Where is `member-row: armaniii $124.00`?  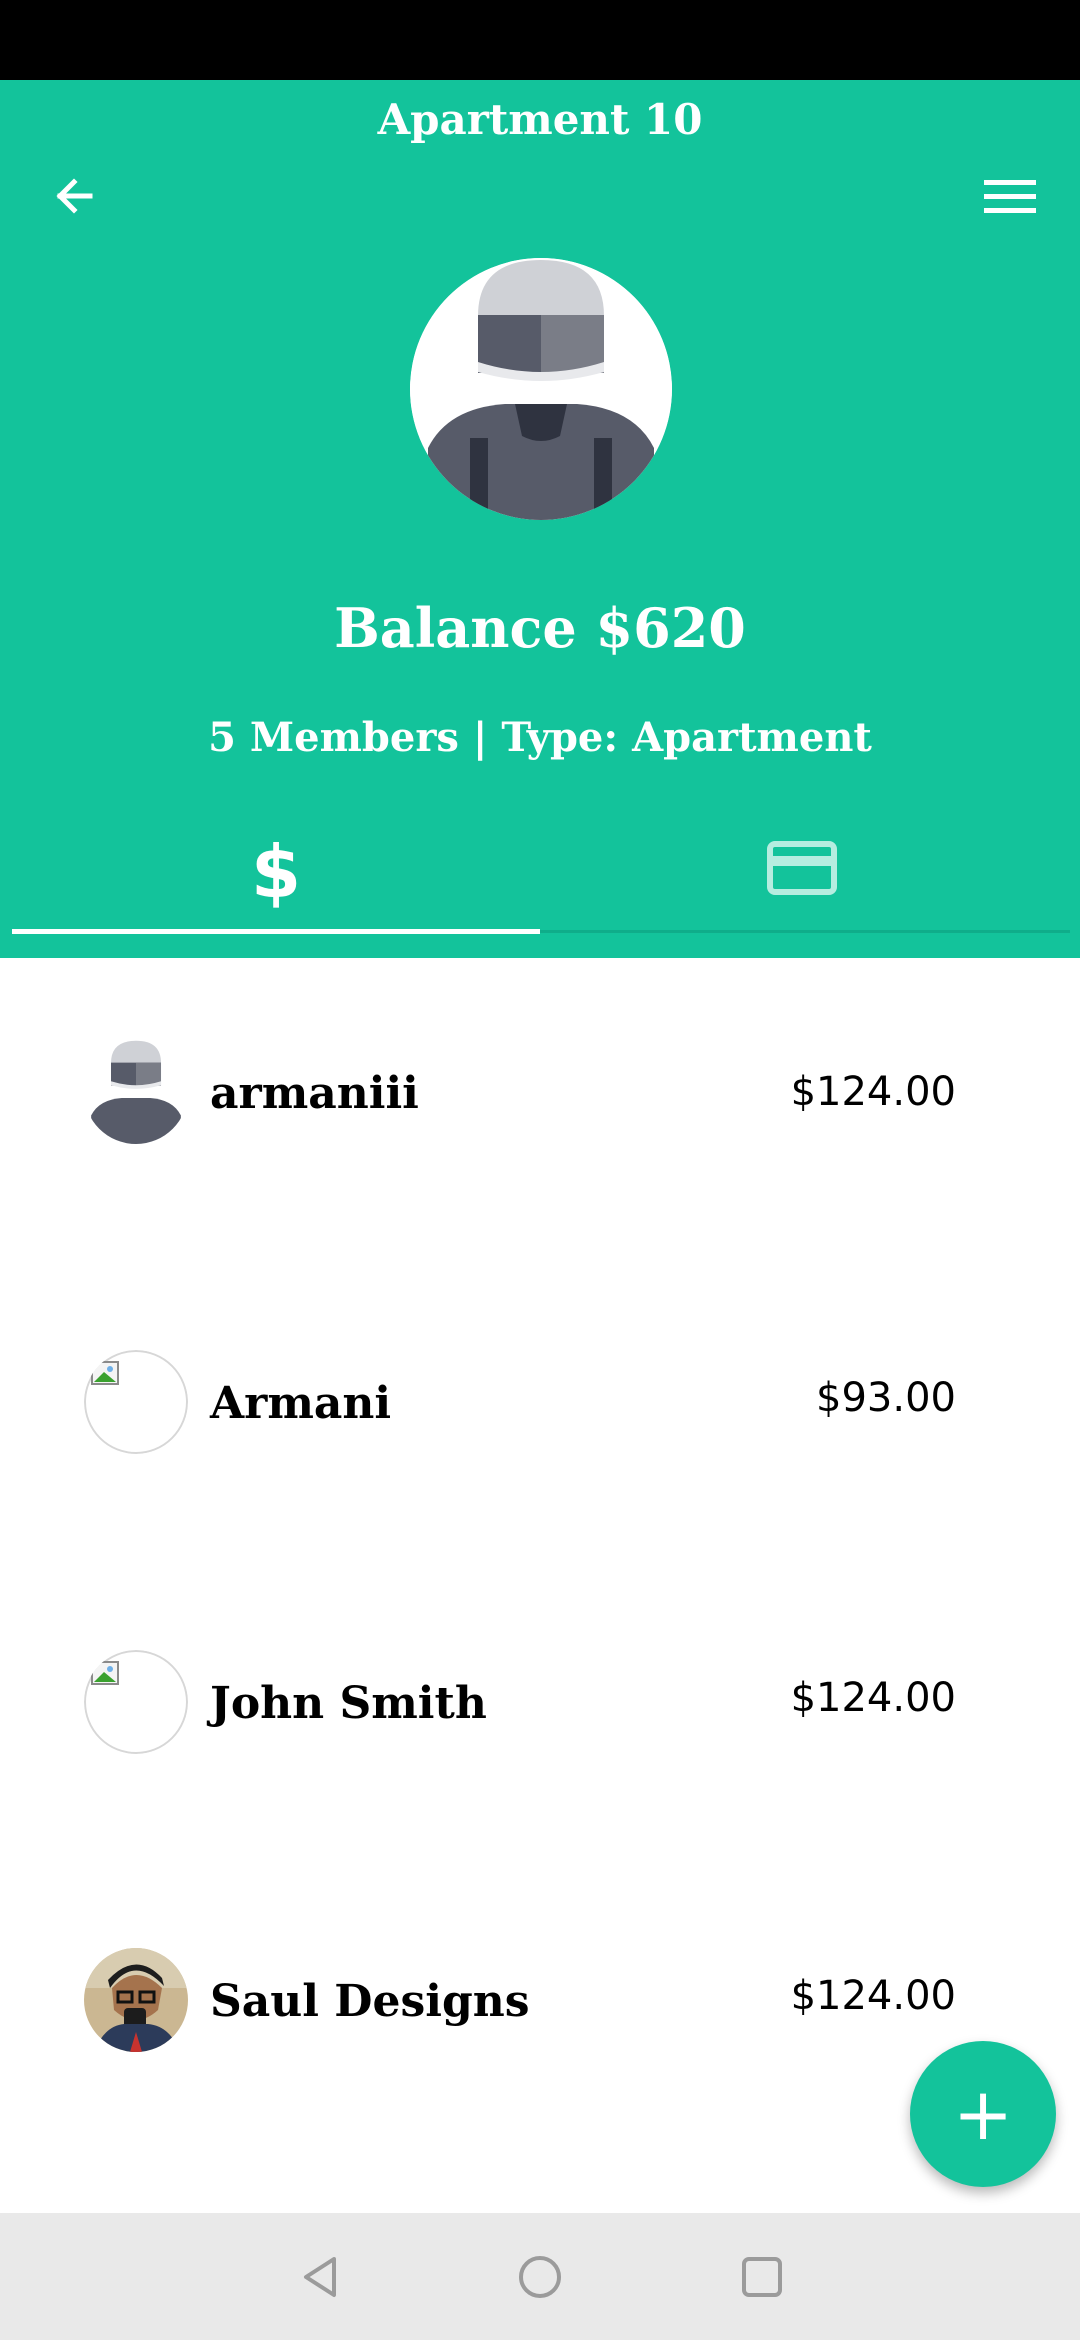
member-row: armaniii $124.00 is located at coordinates (540, 1120).